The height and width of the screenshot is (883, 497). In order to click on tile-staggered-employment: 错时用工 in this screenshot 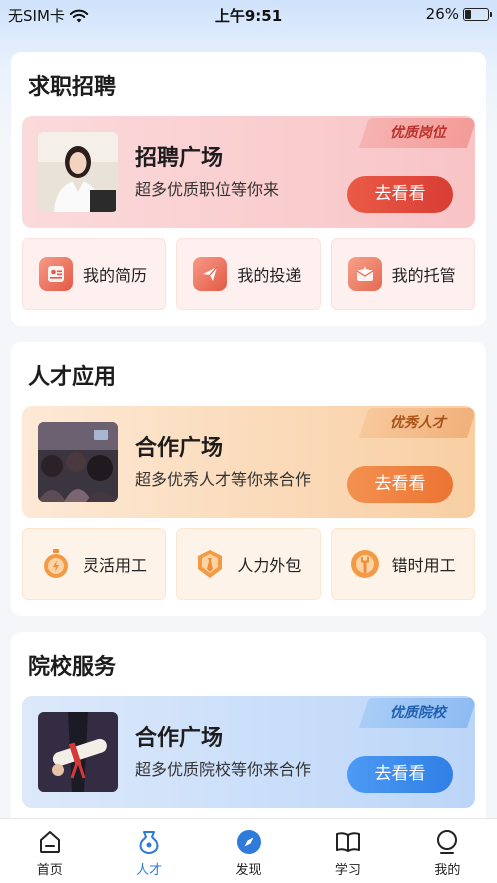, I will do `click(402, 564)`.